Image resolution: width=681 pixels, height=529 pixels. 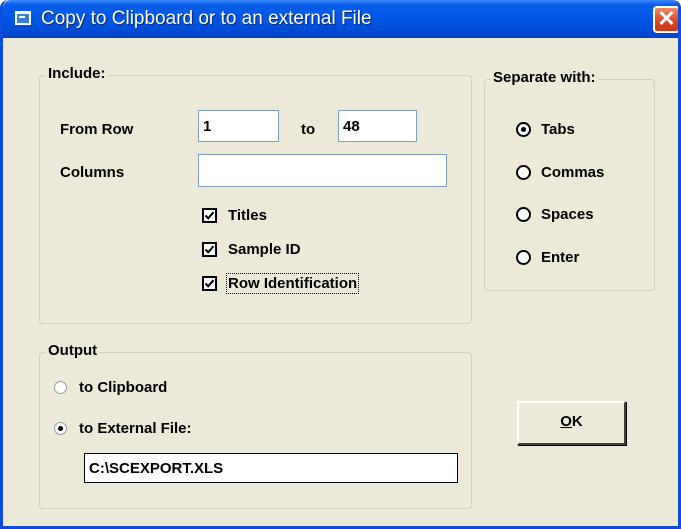 I want to click on to-clipboard-radio, so click(x=60, y=387).